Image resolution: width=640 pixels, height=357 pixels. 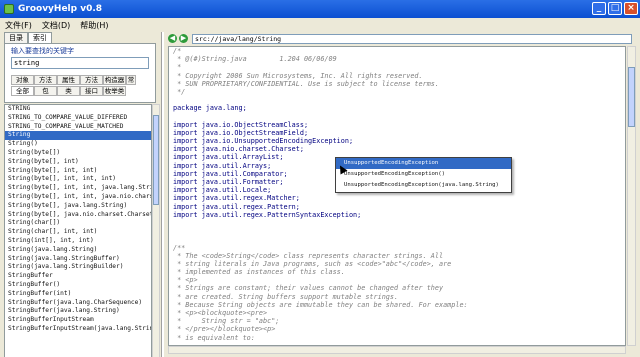 I want to click on window-controls: _ □ ×, so click(x=615, y=8).